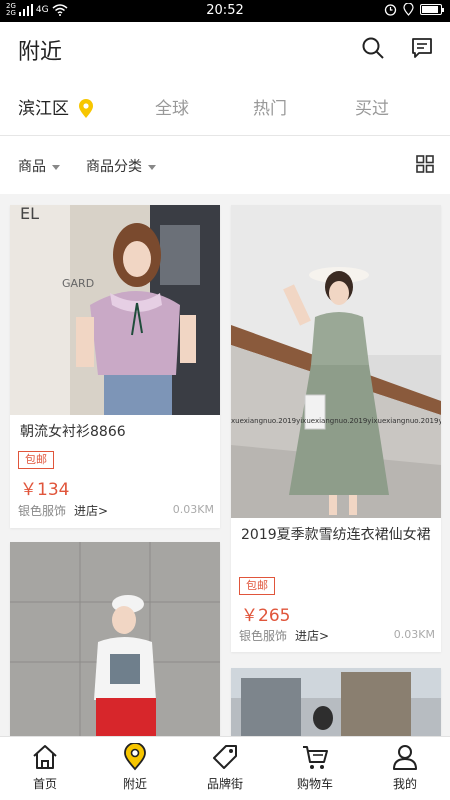  Describe the element at coordinates (224, 784) in the screenshot. I see `tab-brand-street-label: 品牌街` at that location.